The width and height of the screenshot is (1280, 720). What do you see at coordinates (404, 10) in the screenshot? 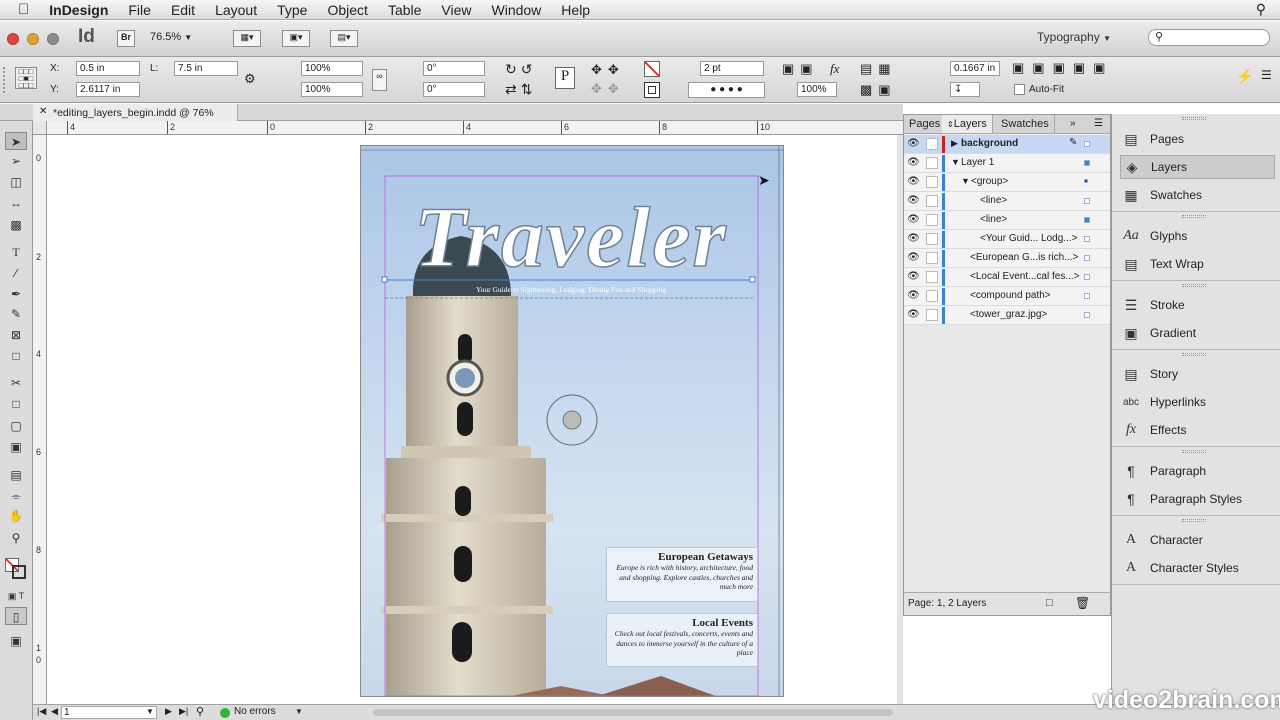
I see `menu-table: Table` at bounding box center [404, 10].